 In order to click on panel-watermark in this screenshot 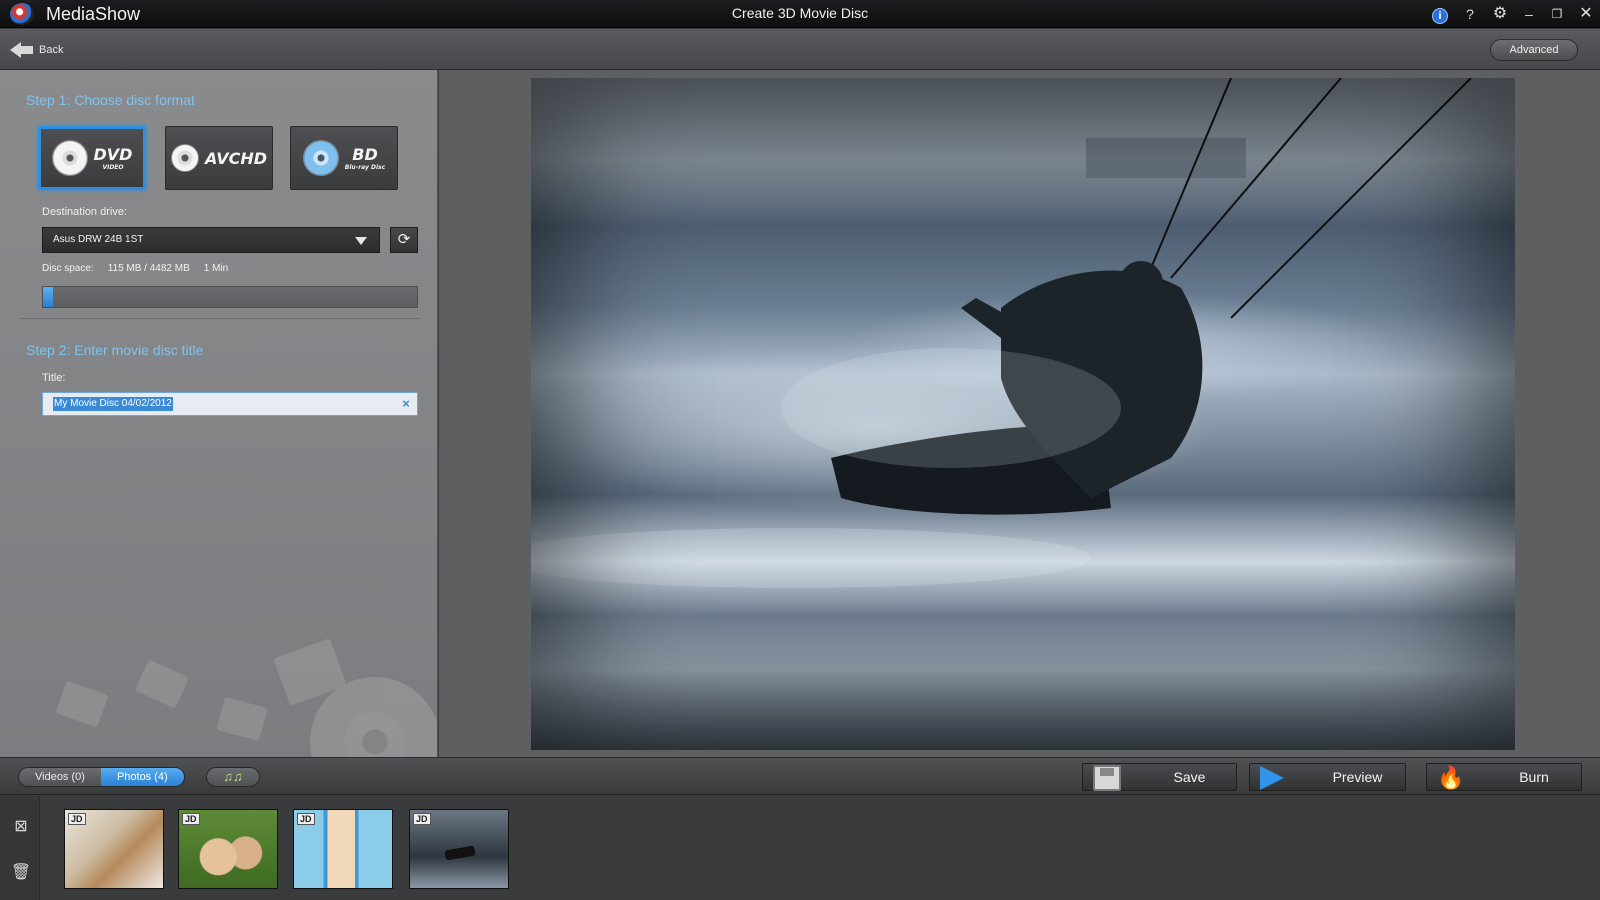, I will do `click(246, 697)`.